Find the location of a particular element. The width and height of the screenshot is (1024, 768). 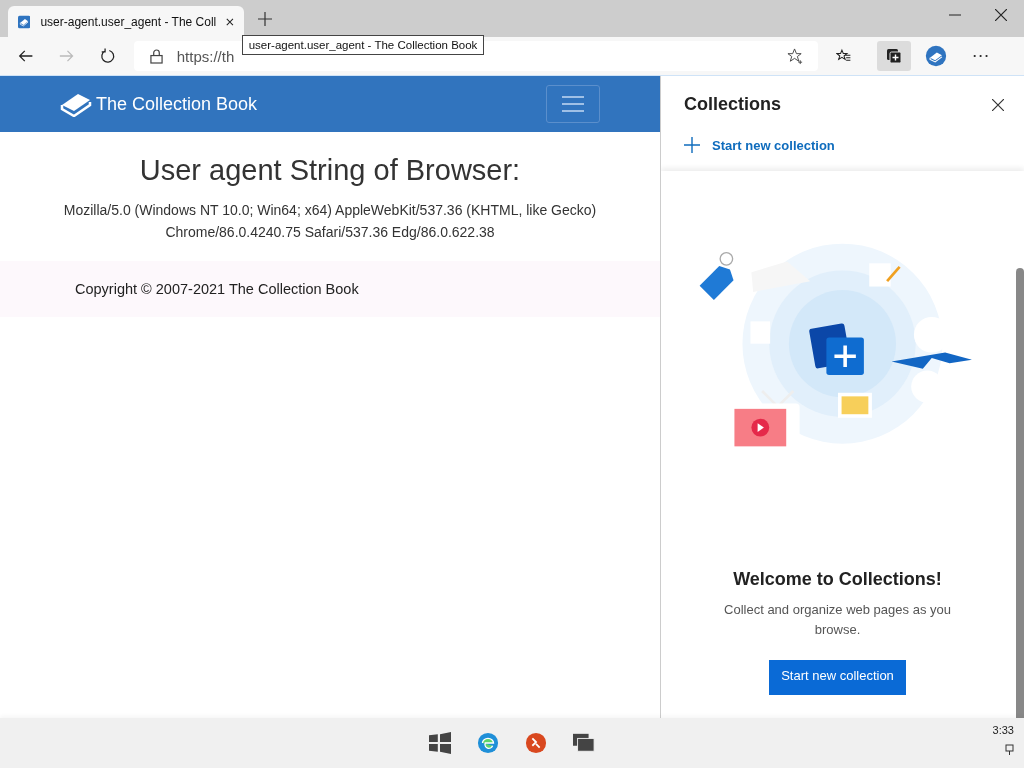

lock-icon is located at coordinates (156, 56).